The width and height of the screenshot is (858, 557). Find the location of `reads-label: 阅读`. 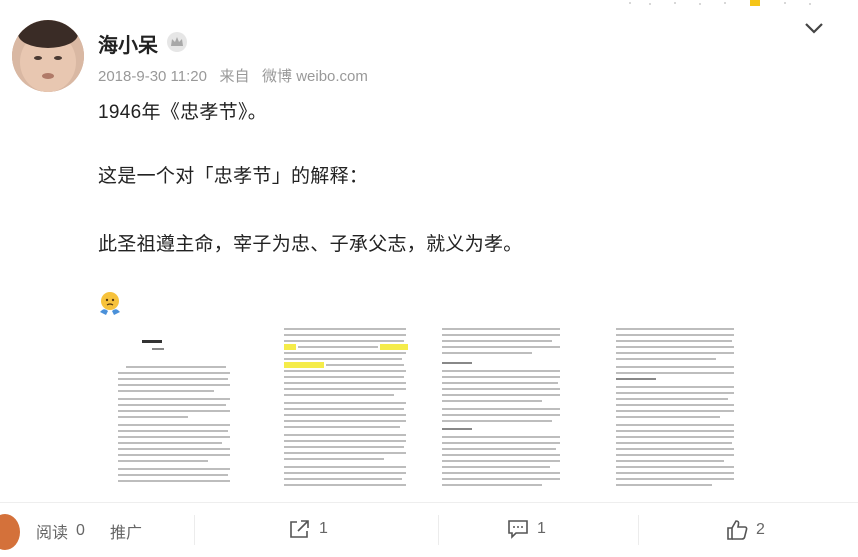

reads-label: 阅读 is located at coordinates (52, 533).